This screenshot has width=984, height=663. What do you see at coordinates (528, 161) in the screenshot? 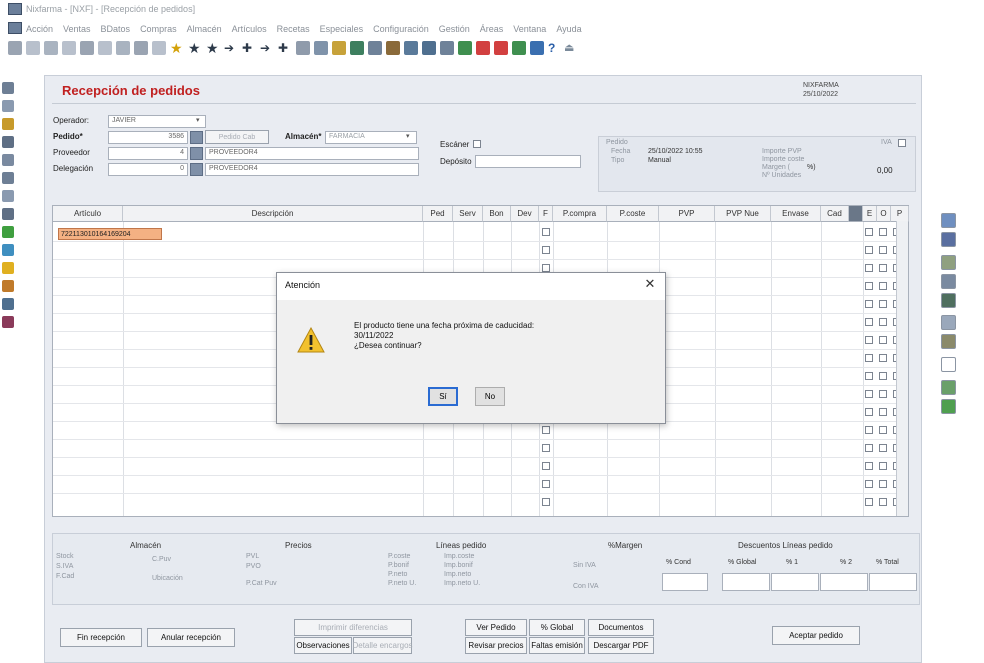
I see `deposito-input` at bounding box center [528, 161].